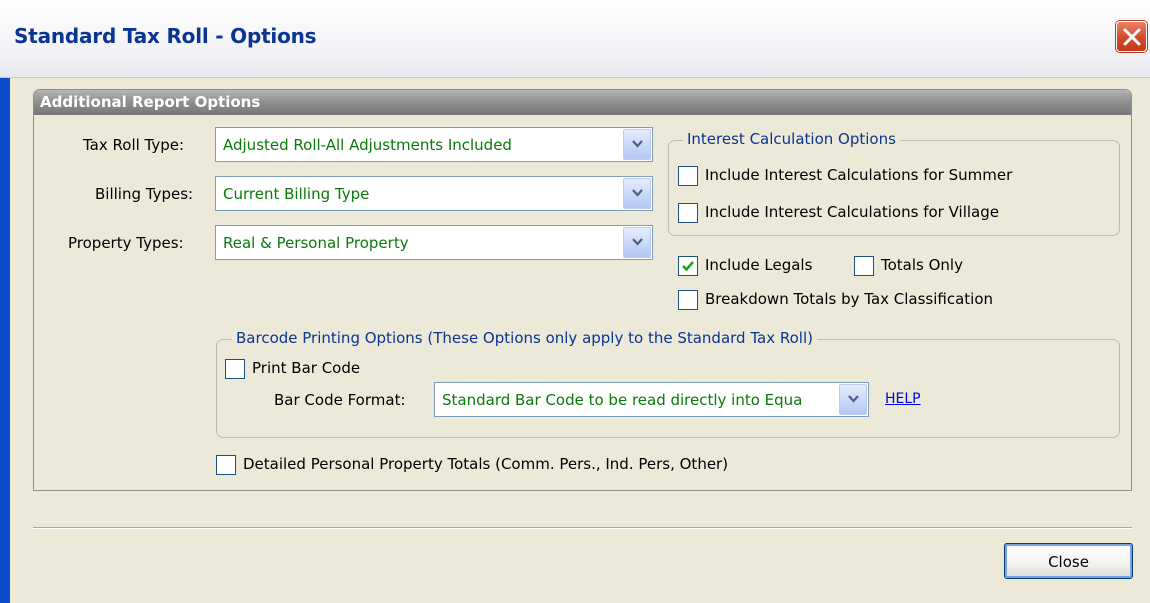 The image size is (1150, 603). I want to click on window-close-button, so click(1131, 36).